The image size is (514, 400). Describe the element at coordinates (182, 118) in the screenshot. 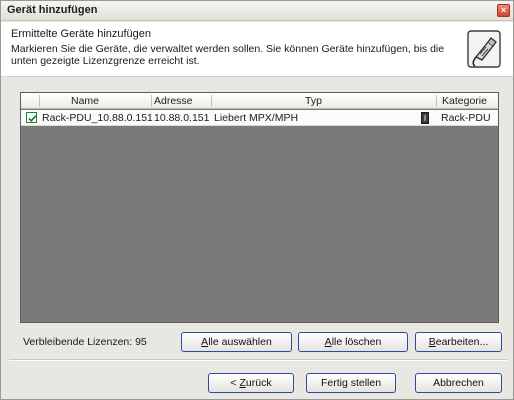

I see `cell-address: 10.88.0.151` at that location.